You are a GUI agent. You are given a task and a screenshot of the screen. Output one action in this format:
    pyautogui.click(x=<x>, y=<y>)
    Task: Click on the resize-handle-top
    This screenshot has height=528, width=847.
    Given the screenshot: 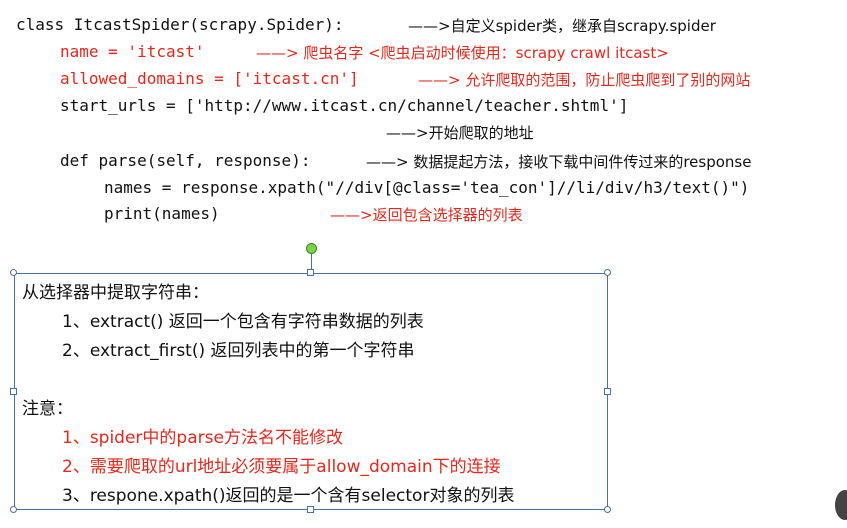 What is the action you would take?
    pyautogui.click(x=310, y=272)
    